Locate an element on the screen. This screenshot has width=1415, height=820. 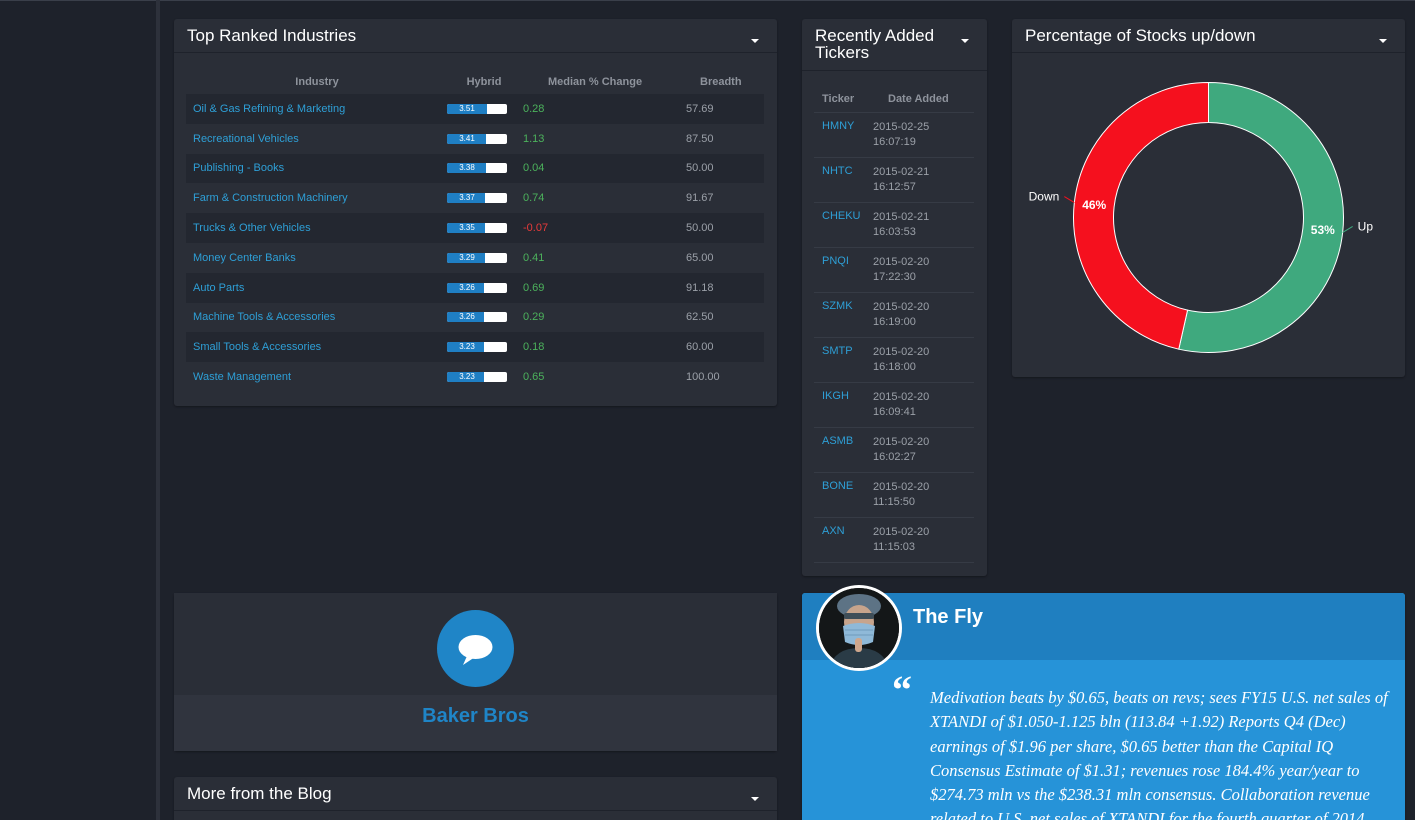
date-added-cell: 2015-02-20 17:22:30 is located at coordinates (923, 273).